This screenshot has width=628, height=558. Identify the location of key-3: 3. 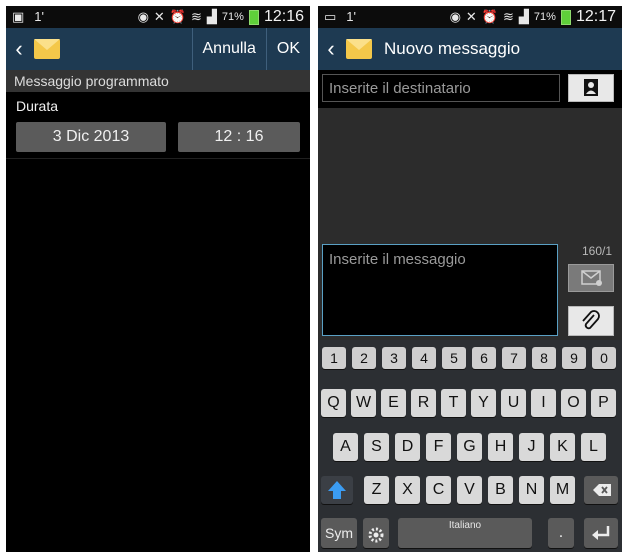
(394, 358).